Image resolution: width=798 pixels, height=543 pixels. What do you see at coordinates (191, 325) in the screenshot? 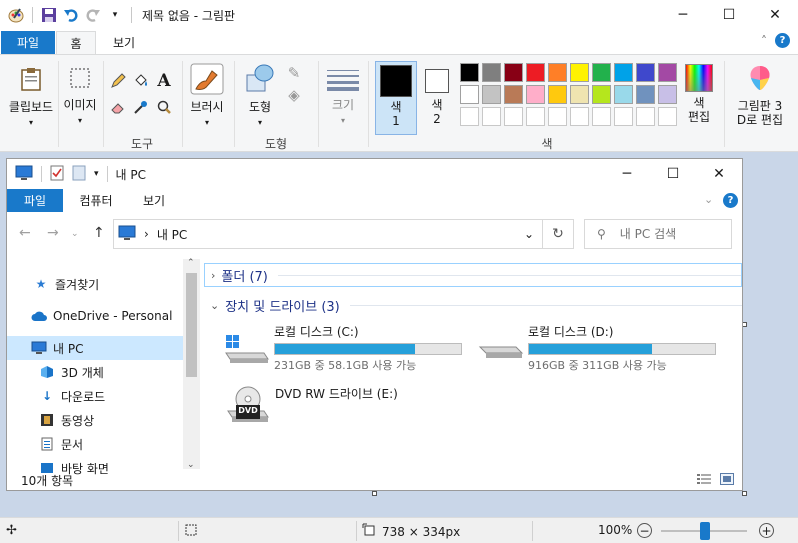
I see `scrollbar-thumb` at bounding box center [191, 325].